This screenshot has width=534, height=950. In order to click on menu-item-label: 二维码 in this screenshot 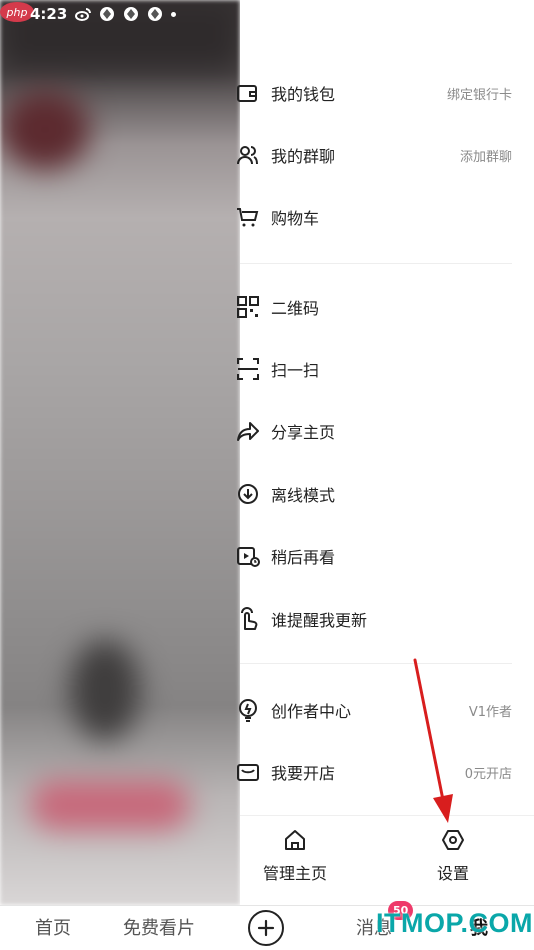, I will do `click(295, 308)`.